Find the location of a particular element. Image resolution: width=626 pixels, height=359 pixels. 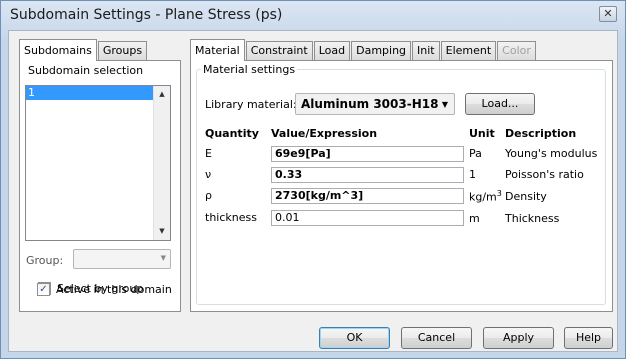

ok-button: OK is located at coordinates (354, 338).